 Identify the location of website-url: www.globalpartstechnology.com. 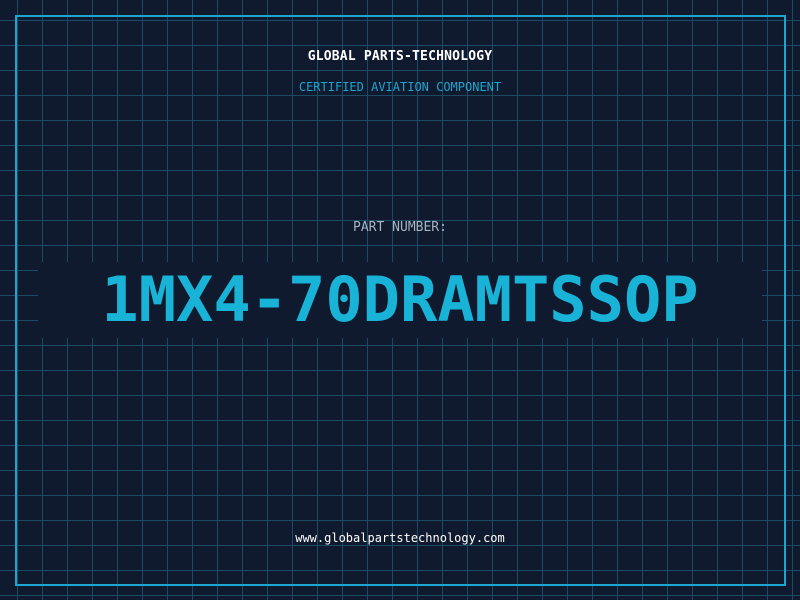
(400, 538).